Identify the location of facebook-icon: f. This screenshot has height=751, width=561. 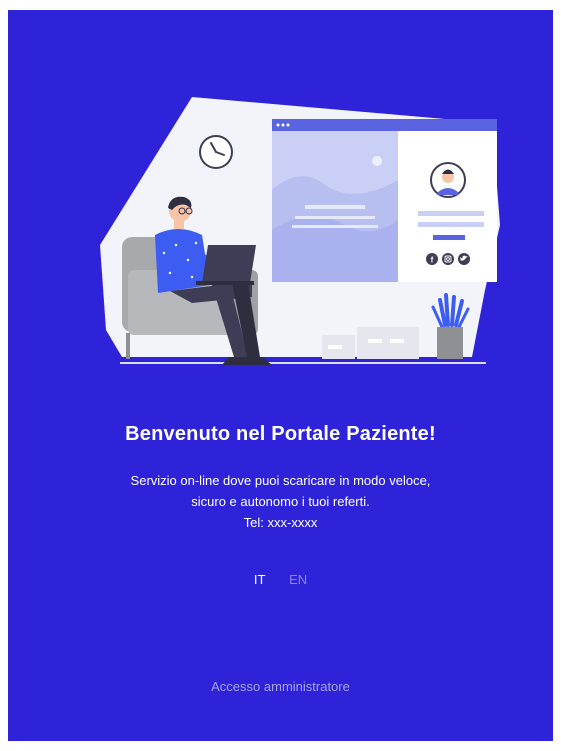
(432, 259).